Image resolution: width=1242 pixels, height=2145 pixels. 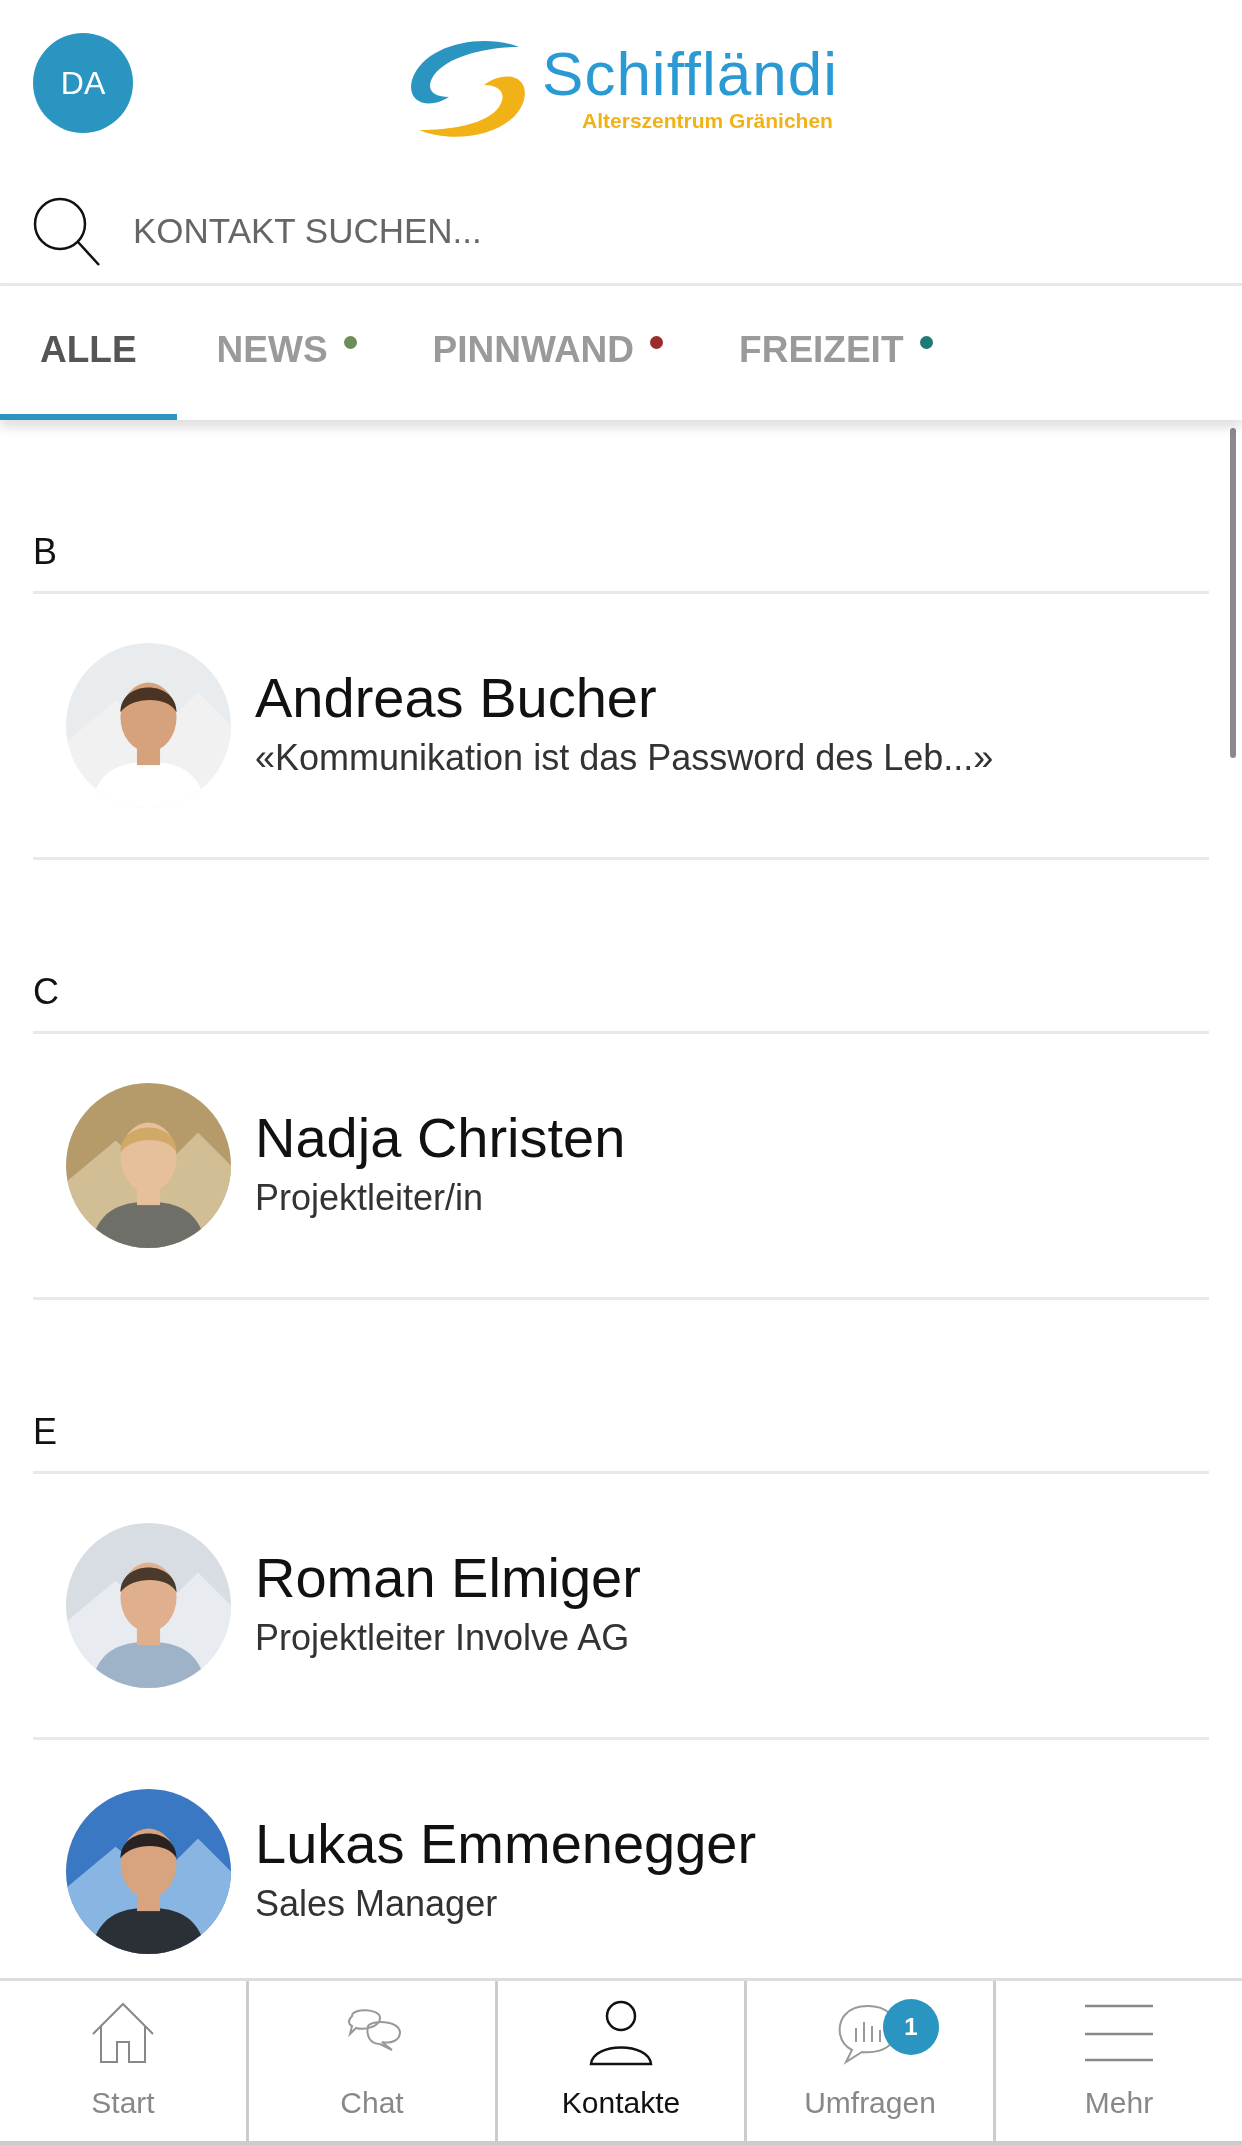 I want to click on contact-name: Roman Elmiger, so click(x=448, y=1578).